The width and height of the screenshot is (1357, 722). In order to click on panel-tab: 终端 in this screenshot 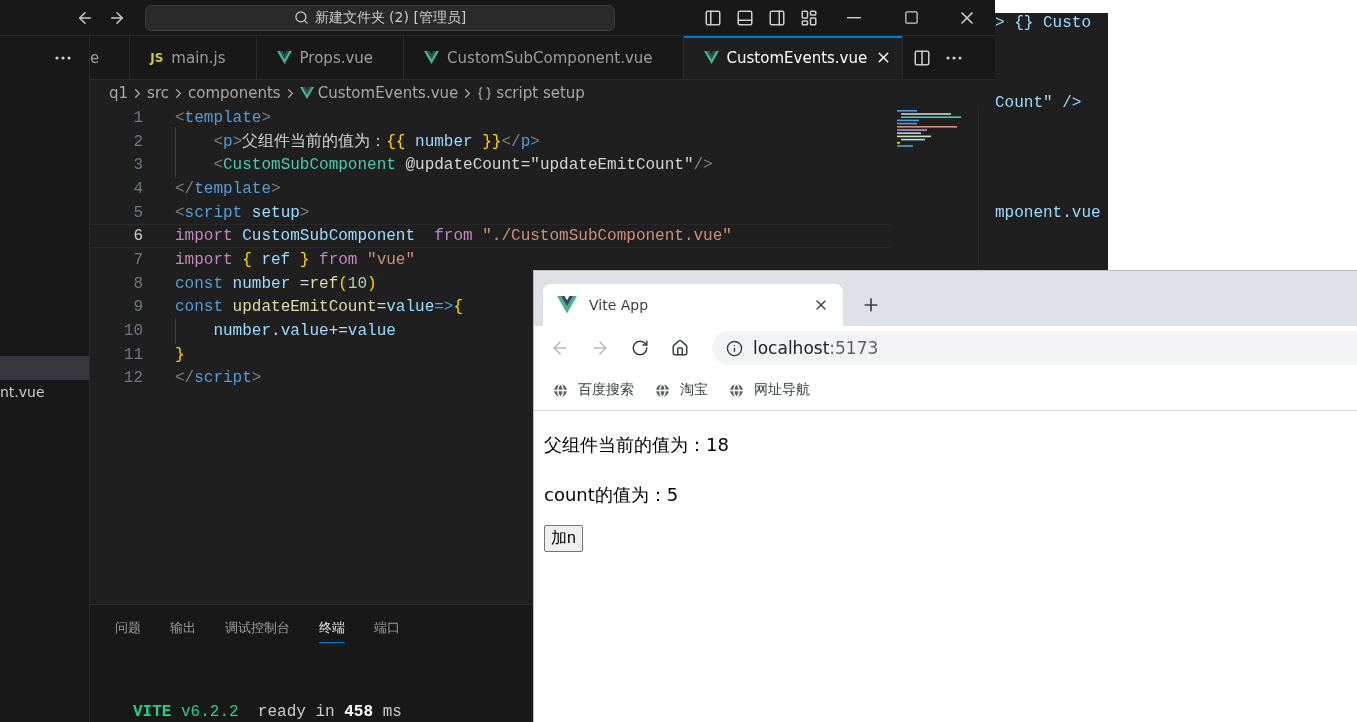, I will do `click(332, 631)`.